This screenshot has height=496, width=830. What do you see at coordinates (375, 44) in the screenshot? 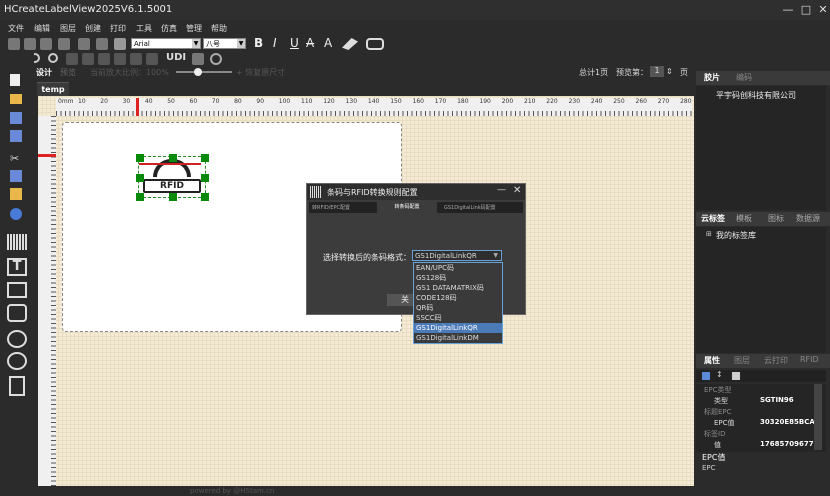
I see `wifi-icon` at bounding box center [375, 44].